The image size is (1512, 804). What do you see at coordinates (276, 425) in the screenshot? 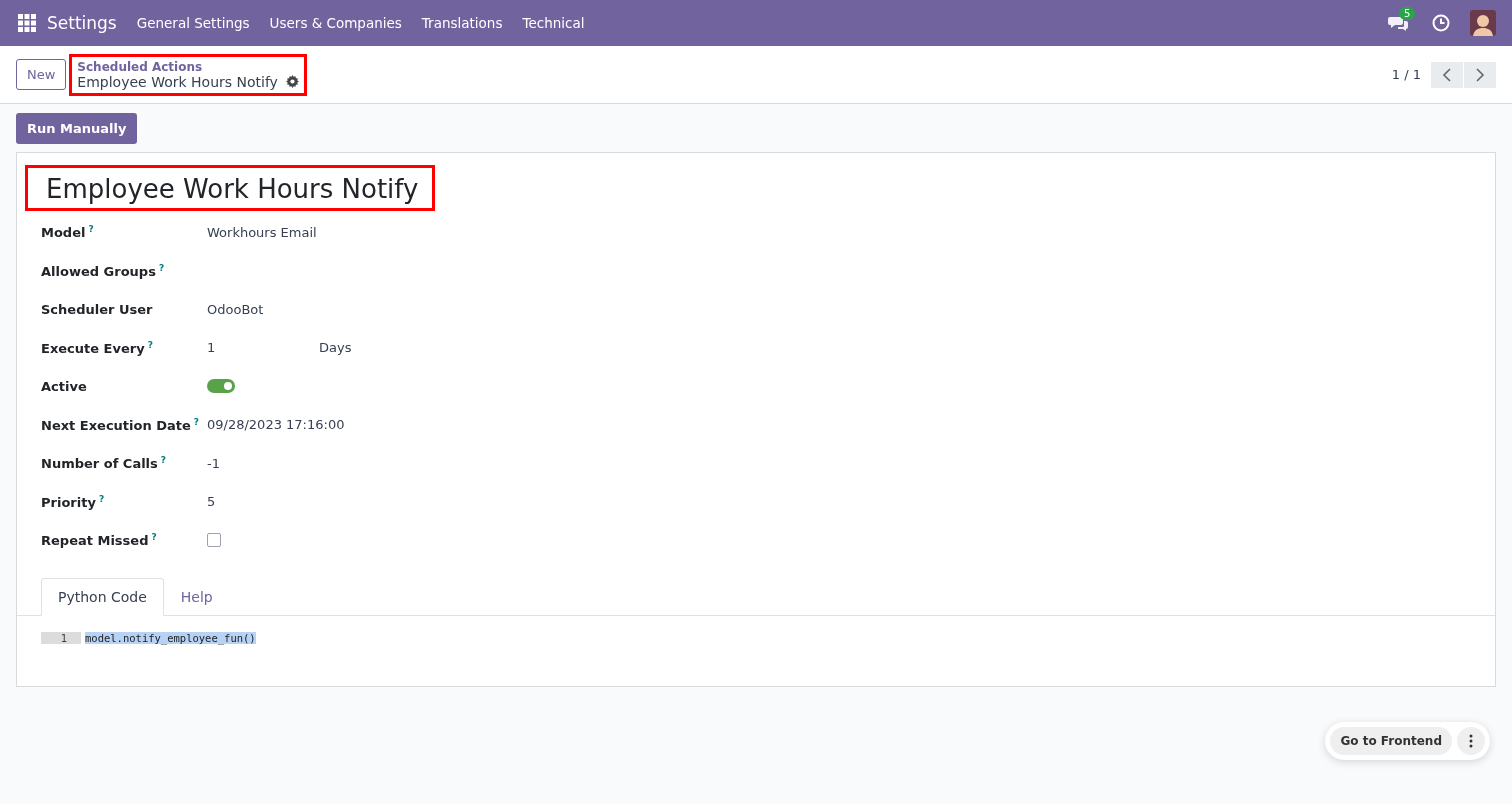
I see `field-value: 09/28/2023 17:16:00` at bounding box center [276, 425].